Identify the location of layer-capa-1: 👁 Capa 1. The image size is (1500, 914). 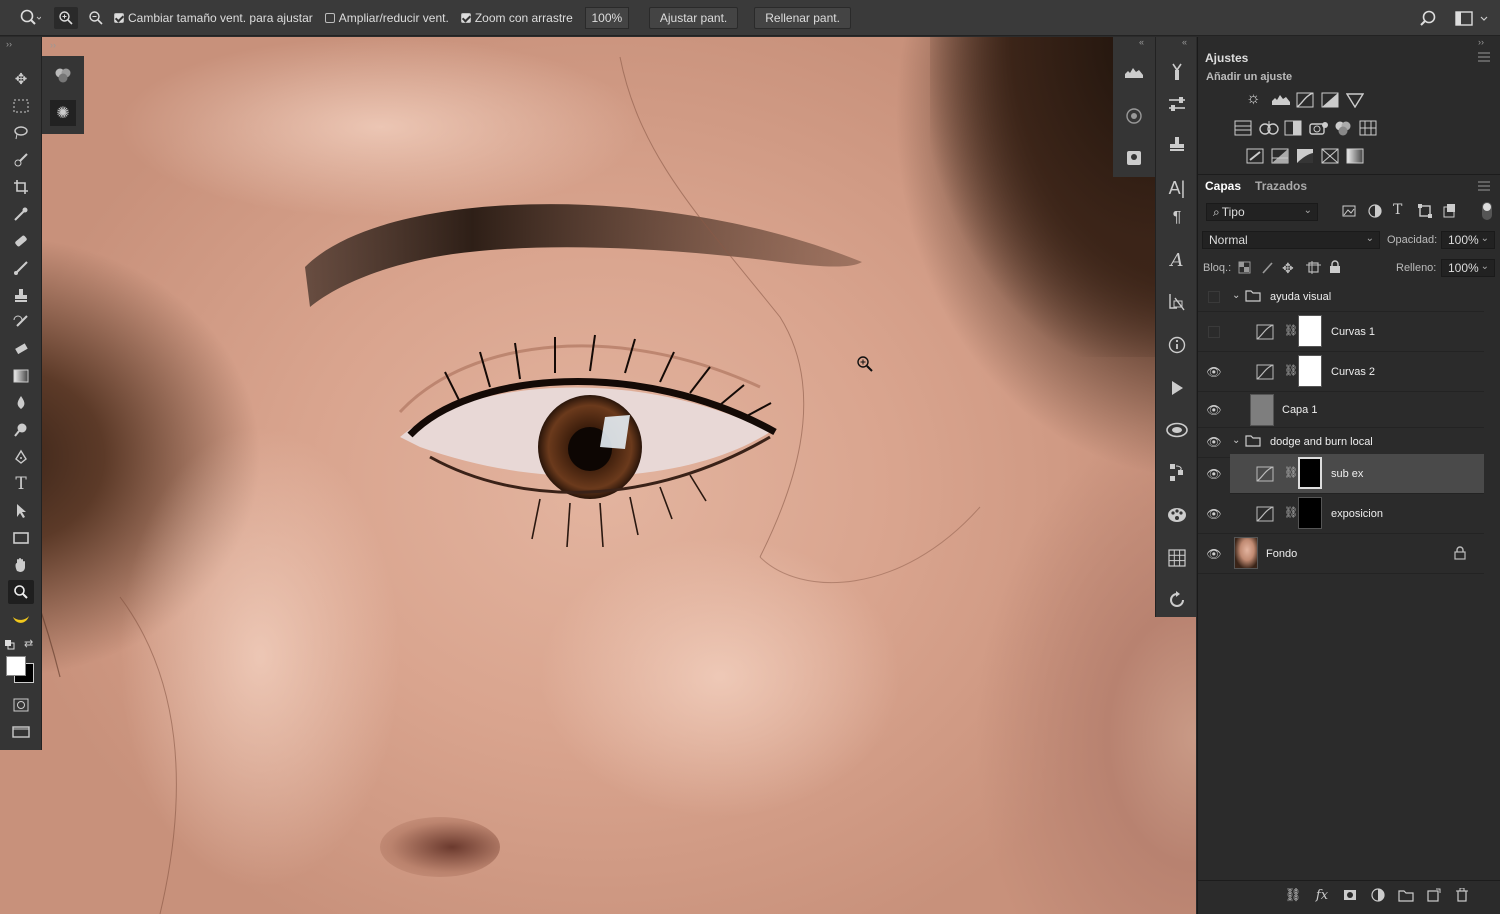
(1341, 410).